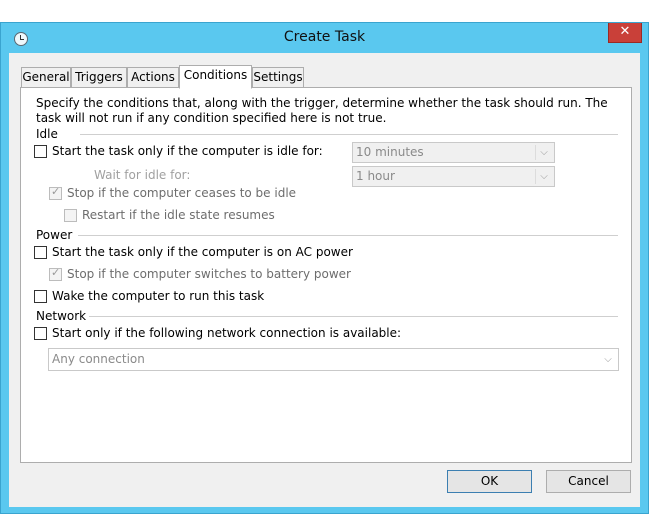 This screenshot has width=649, height=514. I want to click on window-title: Create Task, so click(324, 37).